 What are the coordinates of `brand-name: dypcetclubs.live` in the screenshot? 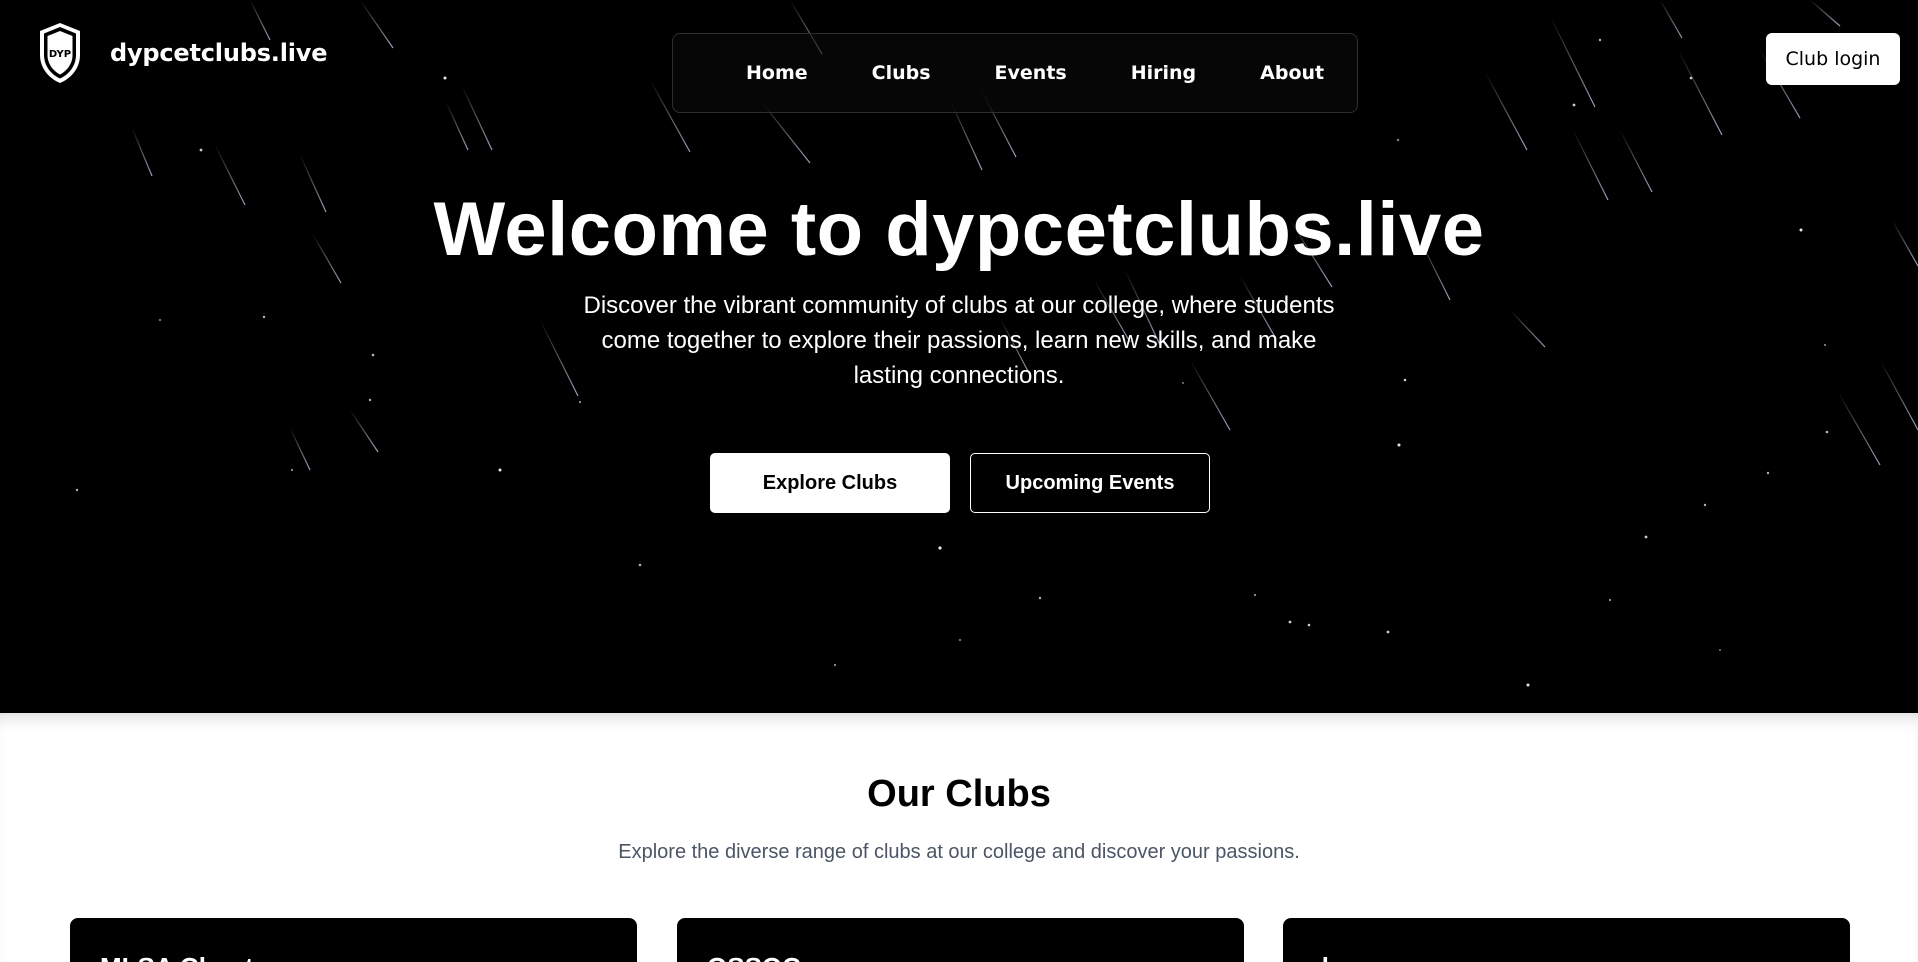 It's located at (218, 53).